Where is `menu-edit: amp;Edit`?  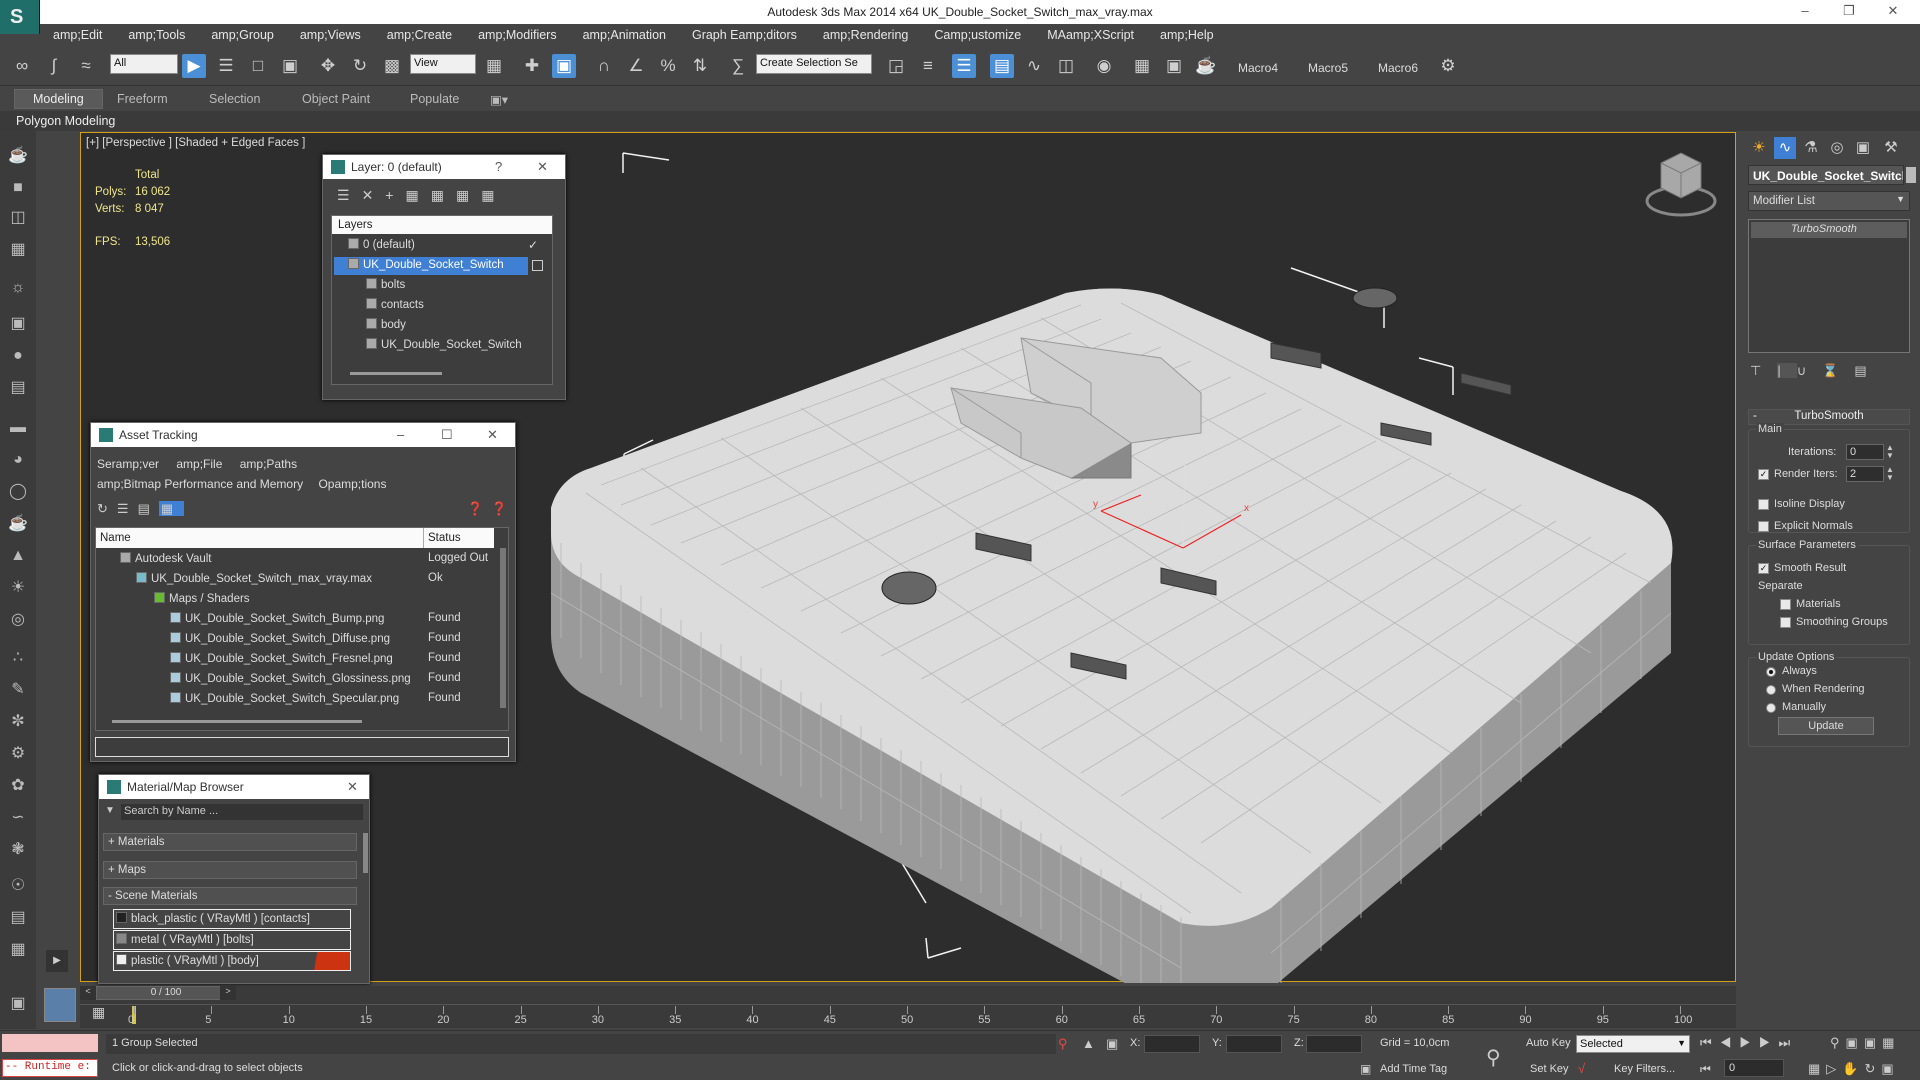 menu-edit: amp;Edit is located at coordinates (77, 35).